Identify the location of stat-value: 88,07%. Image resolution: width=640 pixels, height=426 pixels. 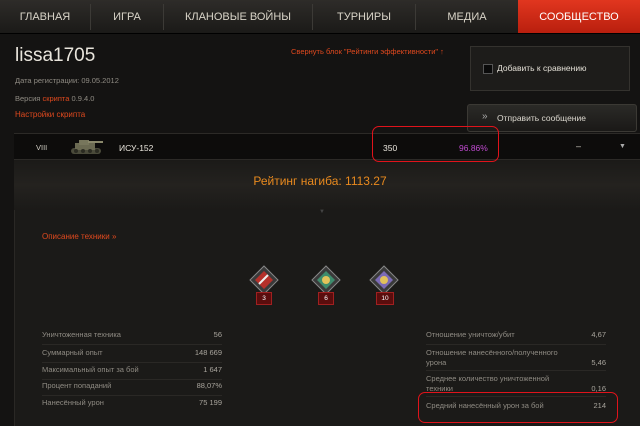
(209, 385).